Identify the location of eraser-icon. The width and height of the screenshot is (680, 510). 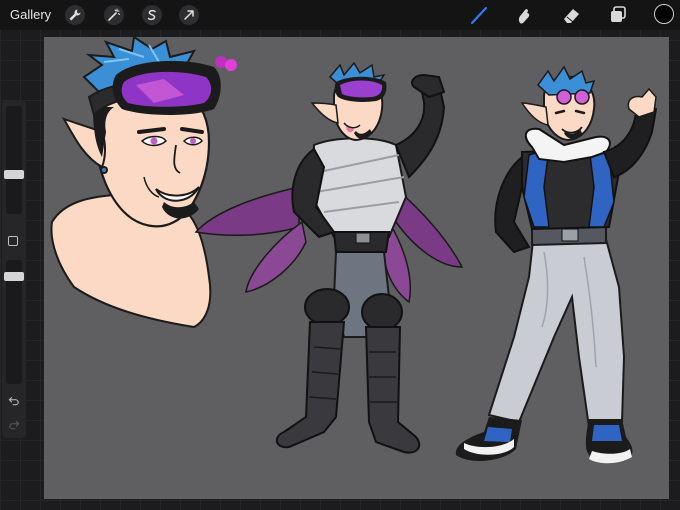
(571, 16).